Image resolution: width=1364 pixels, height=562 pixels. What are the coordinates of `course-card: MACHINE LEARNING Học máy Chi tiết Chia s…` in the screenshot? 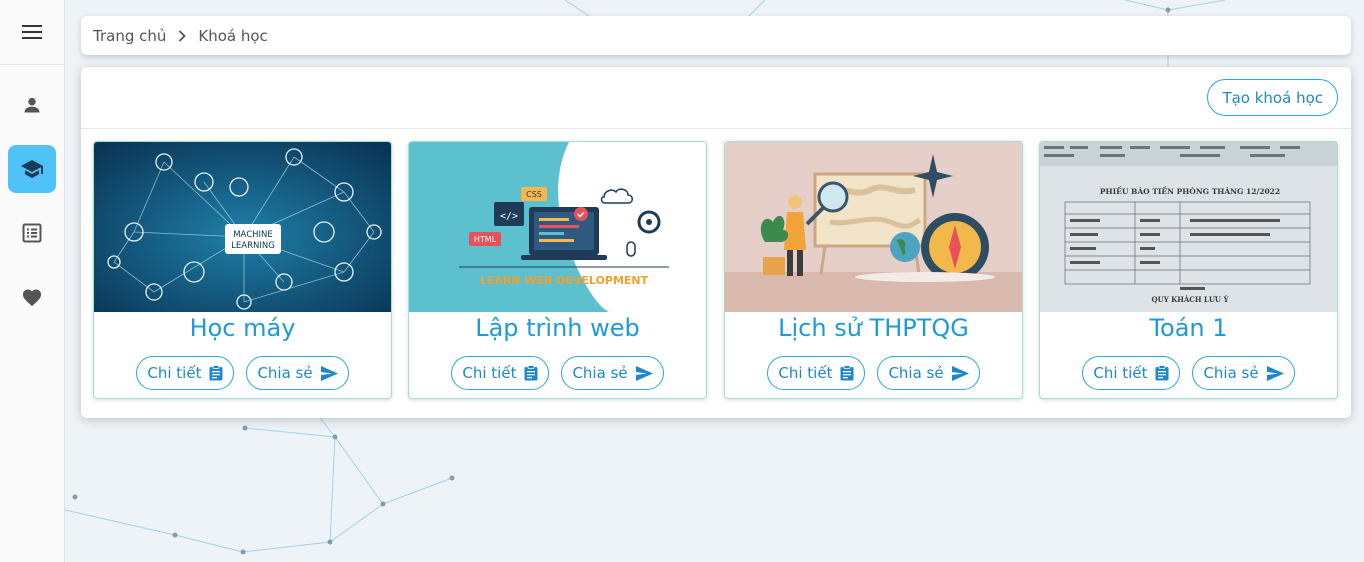 It's located at (242, 270).